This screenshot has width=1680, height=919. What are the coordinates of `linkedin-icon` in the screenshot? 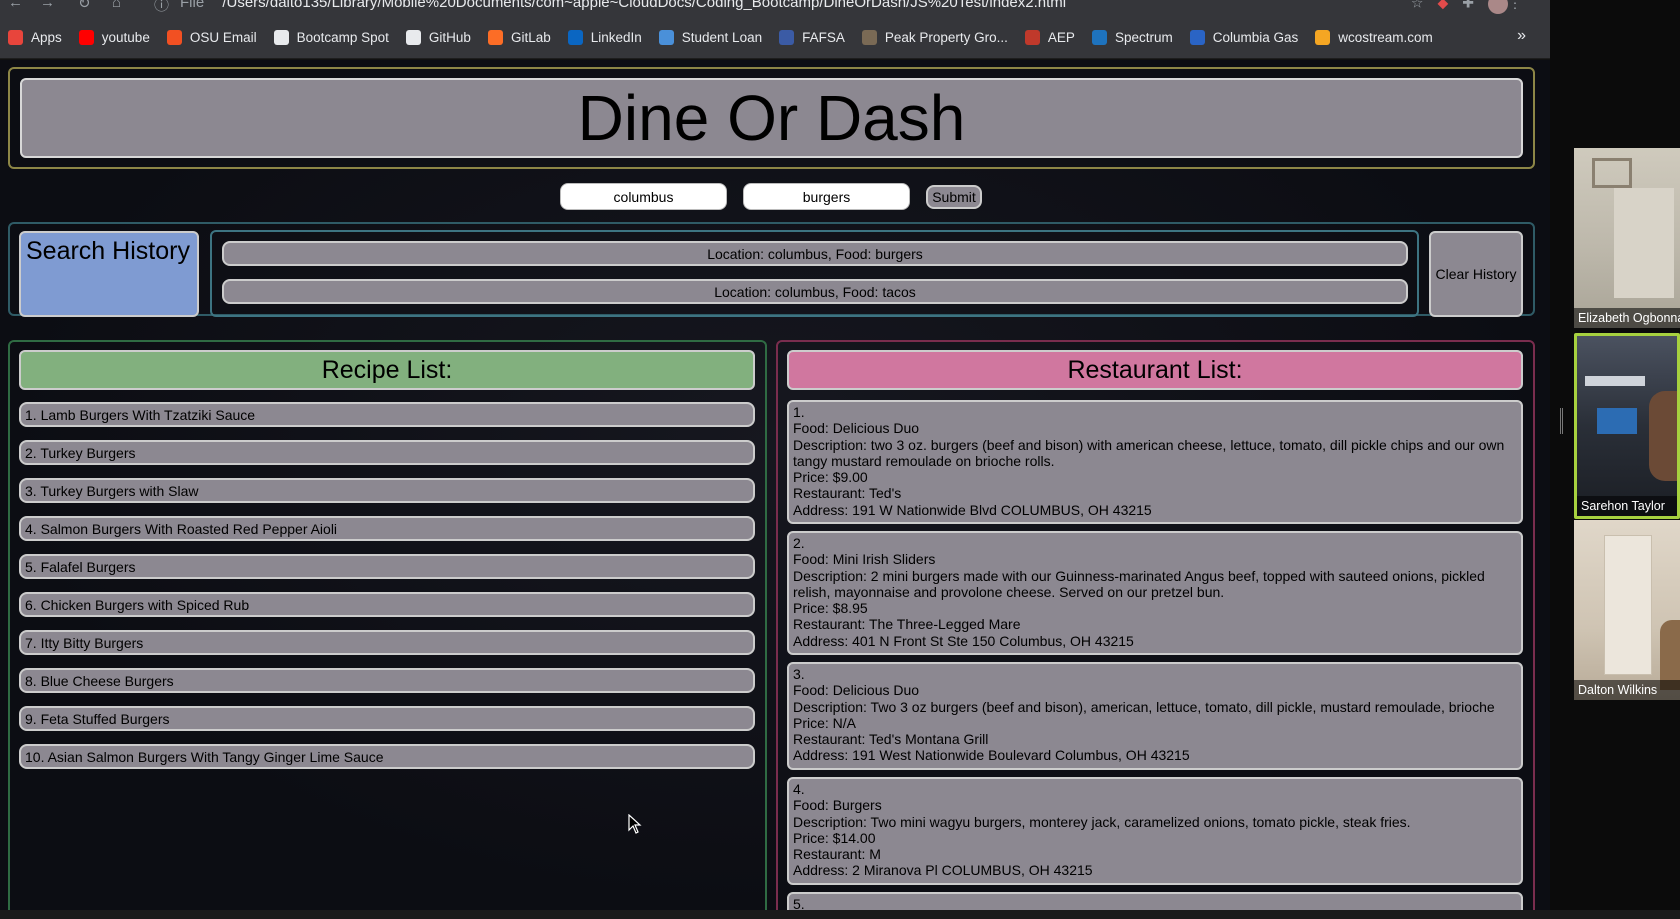 It's located at (575, 37).